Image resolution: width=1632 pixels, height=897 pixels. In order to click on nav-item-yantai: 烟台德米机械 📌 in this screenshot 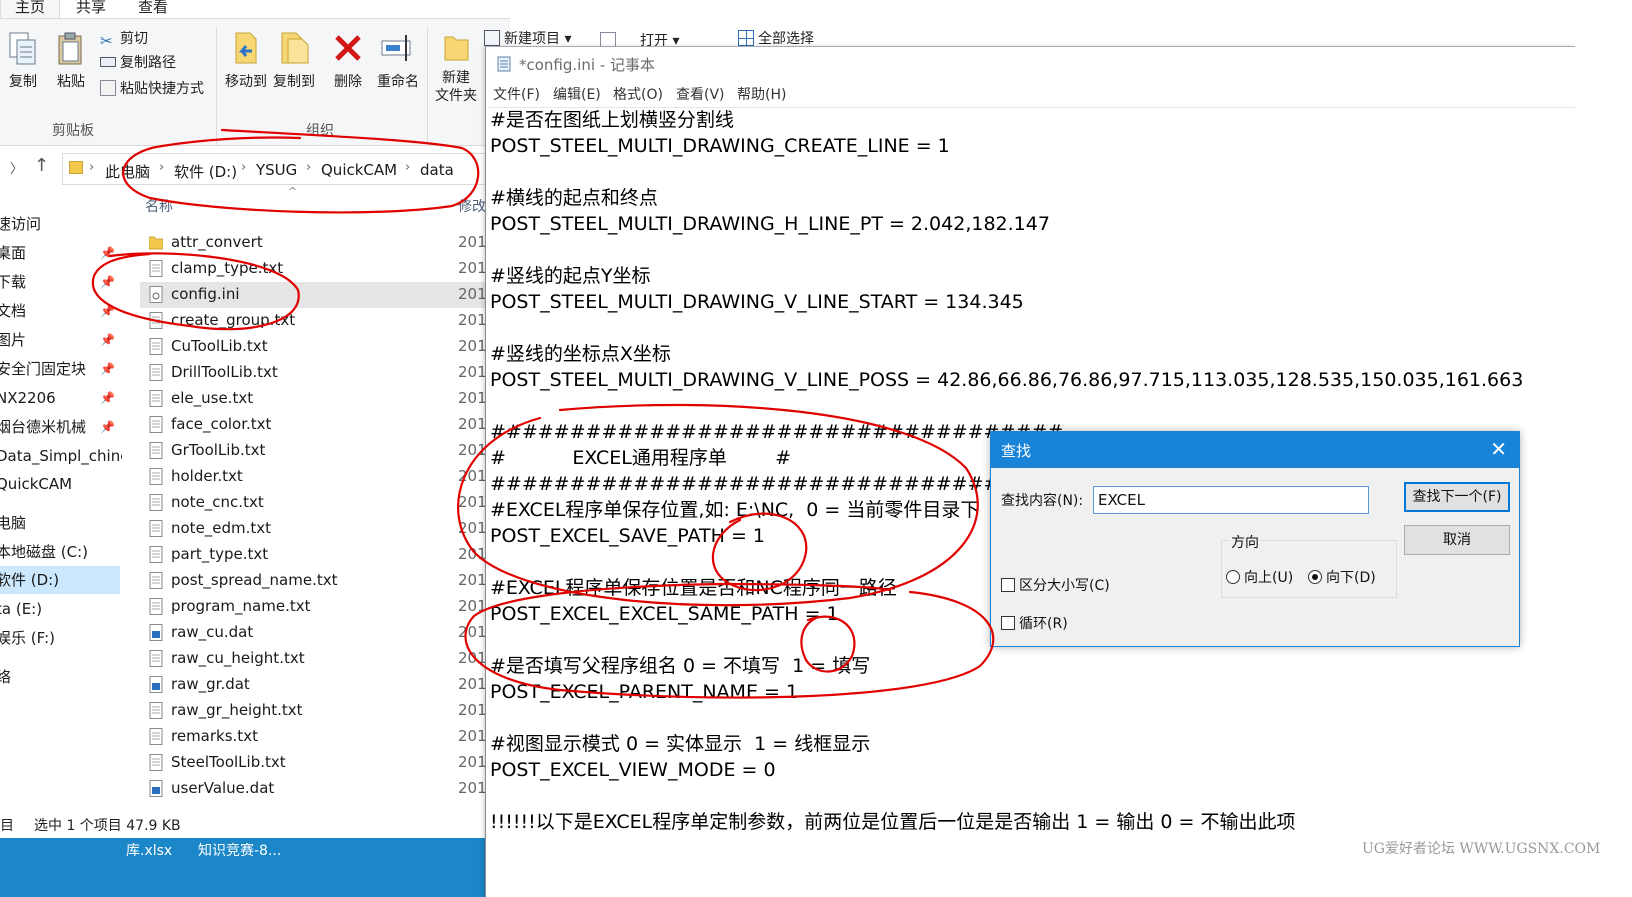, I will do `click(60, 427)`.